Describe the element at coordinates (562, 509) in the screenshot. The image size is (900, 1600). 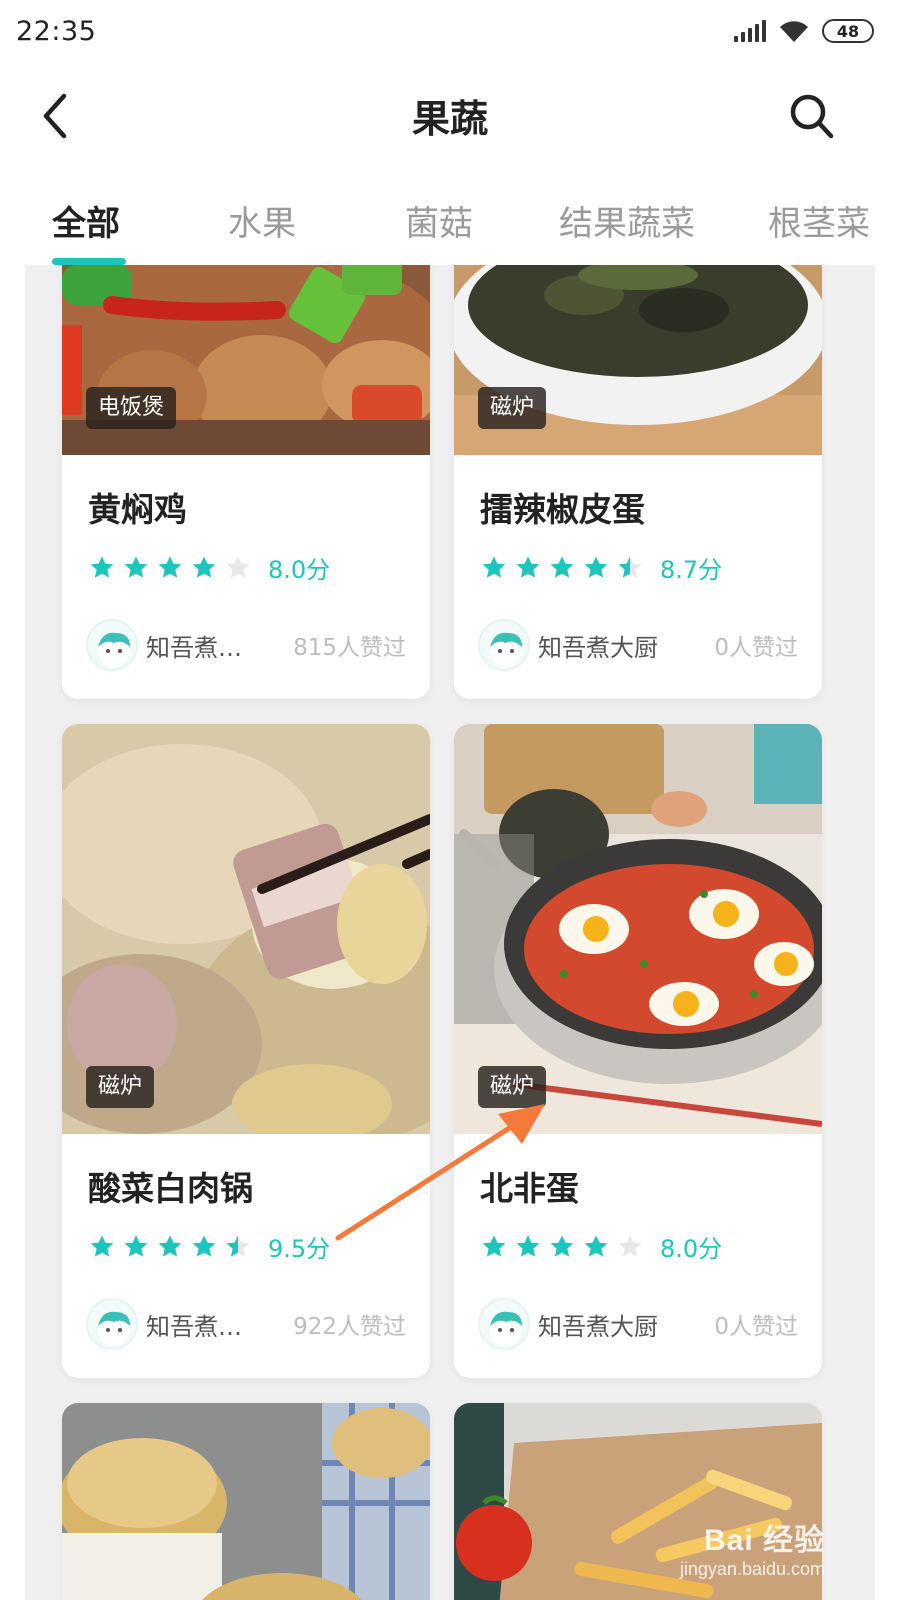
I see `recipe-title: 擂辣椒皮蛋` at that location.